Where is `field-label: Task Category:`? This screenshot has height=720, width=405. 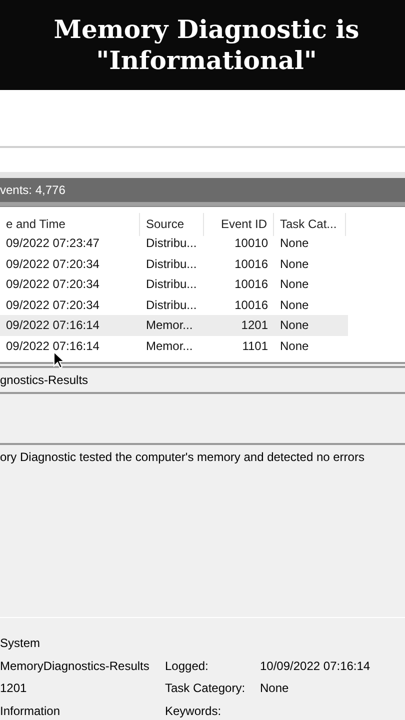
field-label: Task Category: is located at coordinates (205, 688).